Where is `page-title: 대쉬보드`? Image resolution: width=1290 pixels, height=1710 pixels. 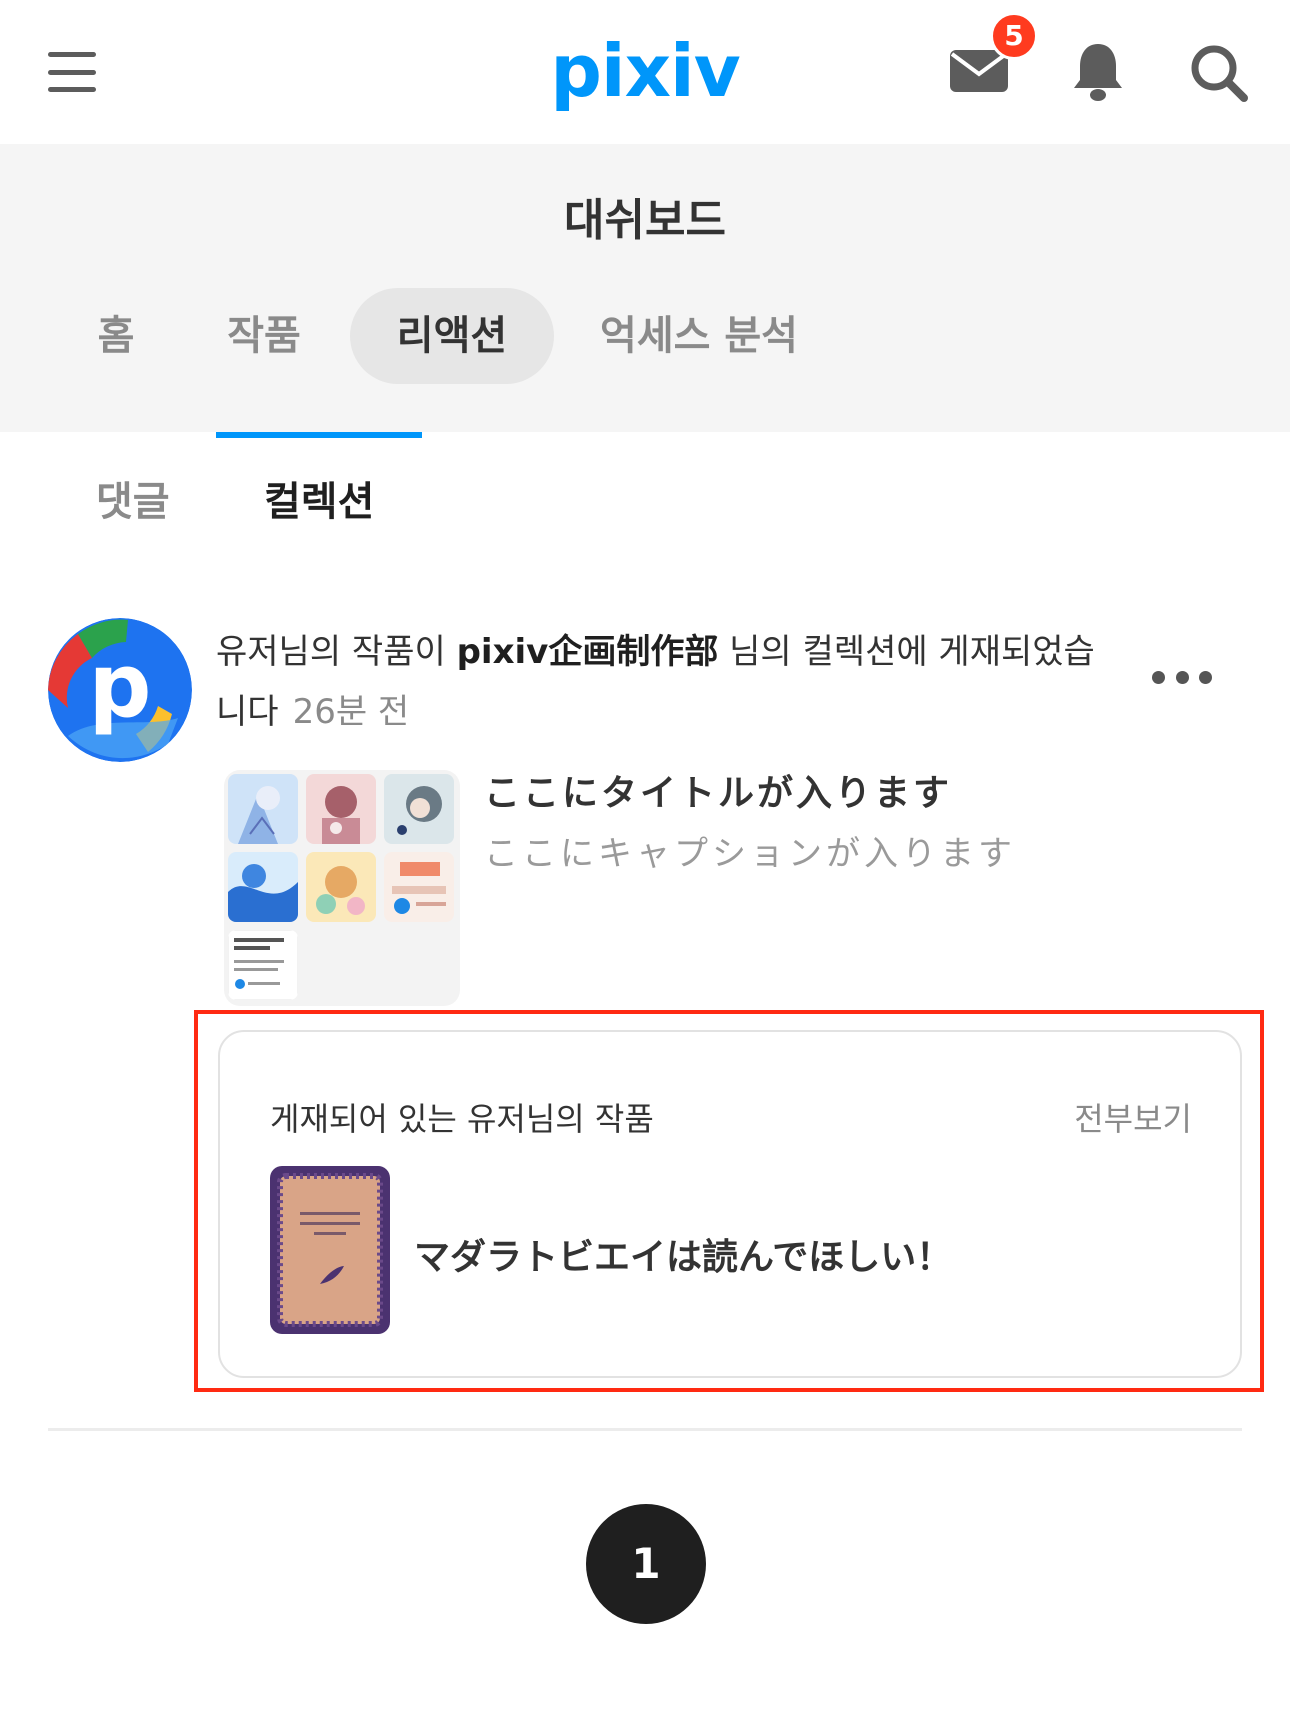
page-title: 대쉬보드 is located at coordinates (645, 220).